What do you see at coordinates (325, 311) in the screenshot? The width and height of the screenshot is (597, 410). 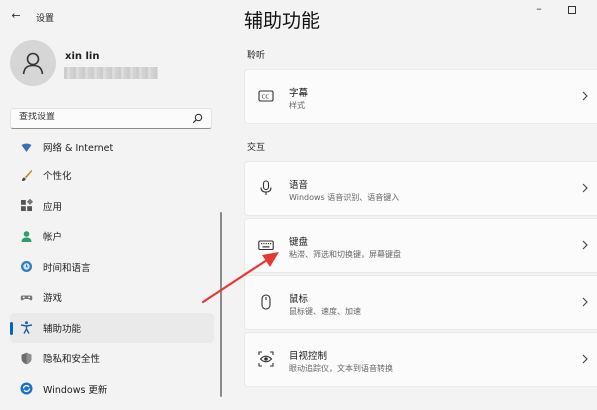 I see `card-subtitle: 鼠标键、速度、加速` at bounding box center [325, 311].